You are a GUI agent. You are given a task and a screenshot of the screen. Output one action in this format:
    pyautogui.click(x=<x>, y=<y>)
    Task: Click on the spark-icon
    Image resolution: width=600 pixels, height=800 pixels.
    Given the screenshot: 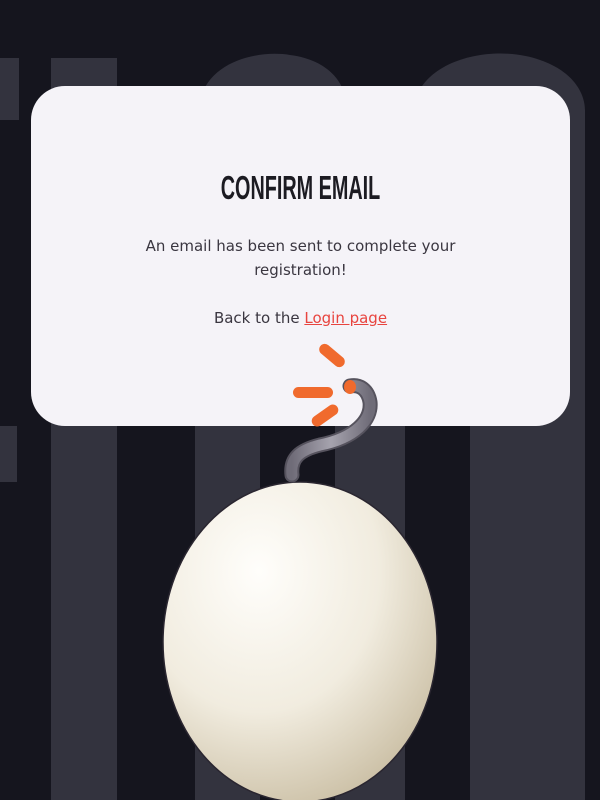 What is the action you would take?
    pyautogui.click(x=319, y=385)
    